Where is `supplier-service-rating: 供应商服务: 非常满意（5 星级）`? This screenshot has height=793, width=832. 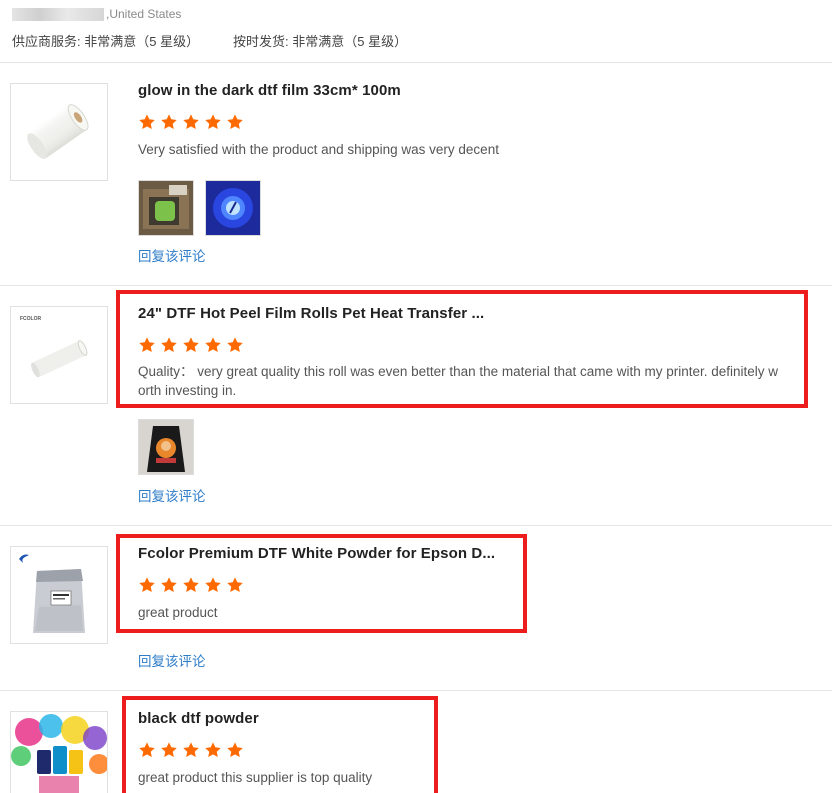 supplier-service-rating: 供应商服务: 非常满意（5 星级） is located at coordinates (106, 41).